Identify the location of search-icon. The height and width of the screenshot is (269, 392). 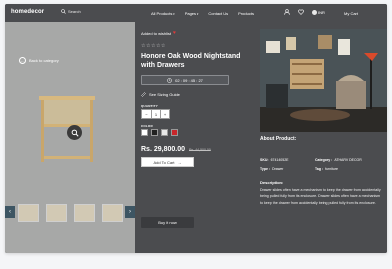
(63, 11).